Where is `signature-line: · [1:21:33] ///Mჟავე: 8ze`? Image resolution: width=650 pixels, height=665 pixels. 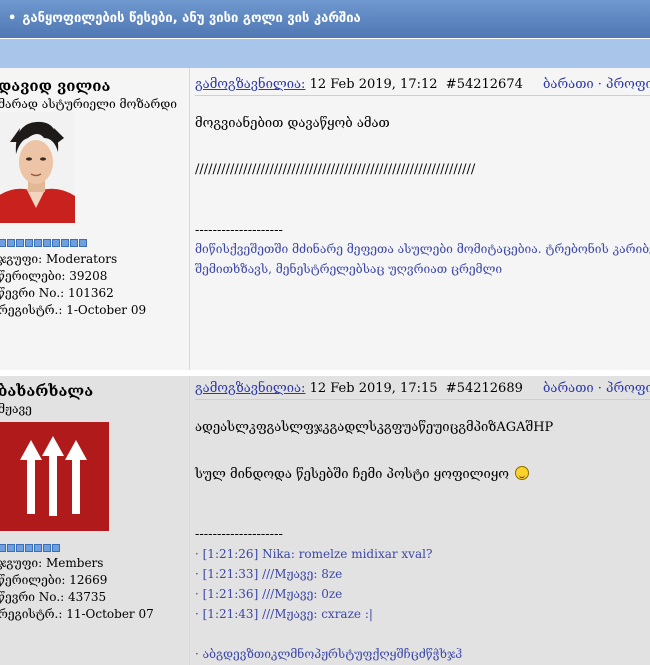
signature-line: · [1:21:33] ///Mჟავე: 8ze is located at coordinates (269, 574).